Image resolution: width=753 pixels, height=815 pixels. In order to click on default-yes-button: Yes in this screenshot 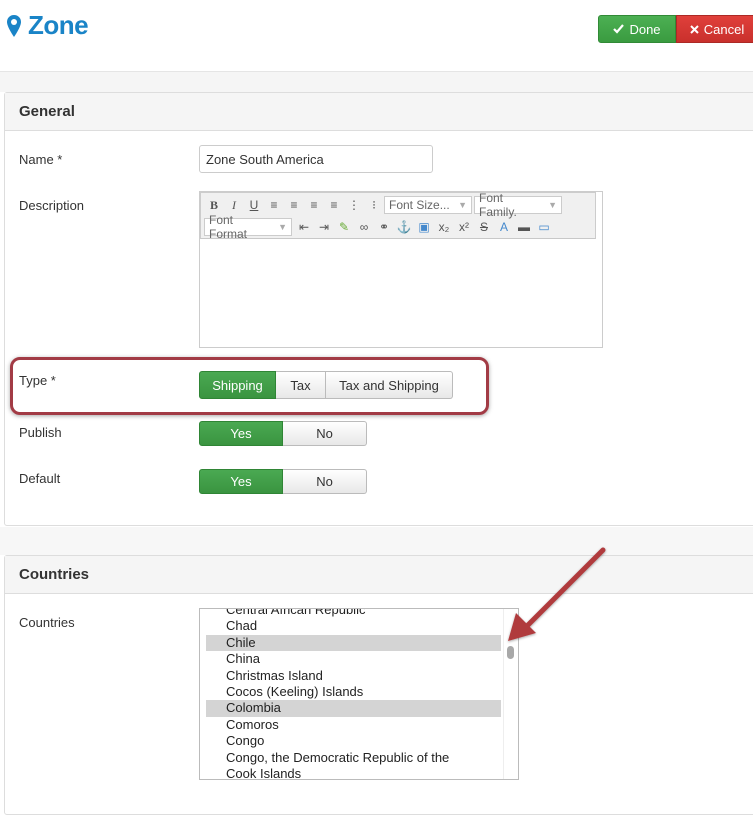, I will do `click(241, 481)`.